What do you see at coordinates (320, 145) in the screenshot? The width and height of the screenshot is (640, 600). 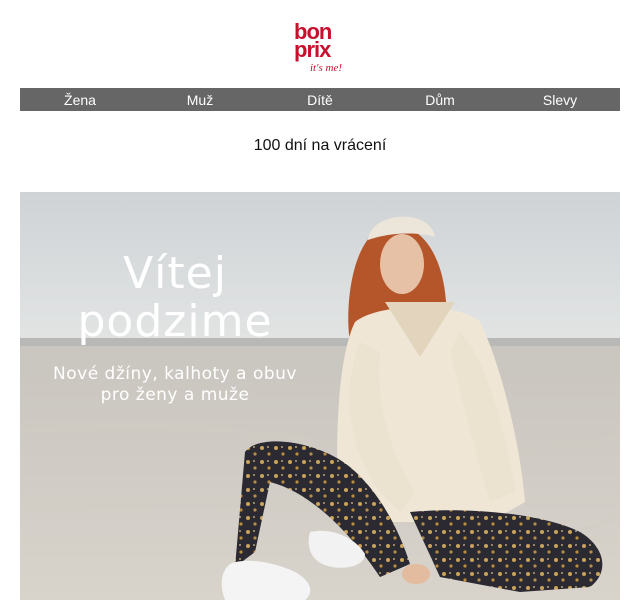 I see `returns-info: 100 dní na vrácení` at bounding box center [320, 145].